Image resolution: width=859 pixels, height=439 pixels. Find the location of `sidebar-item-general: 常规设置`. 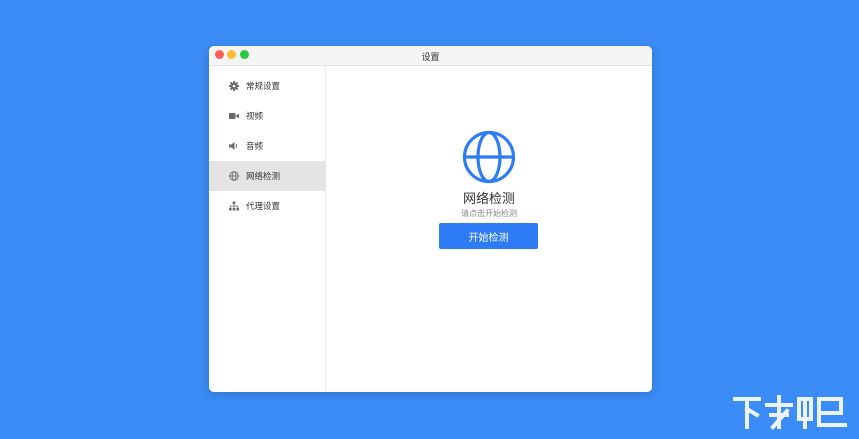

sidebar-item-general: 常规设置 is located at coordinates (267, 86).